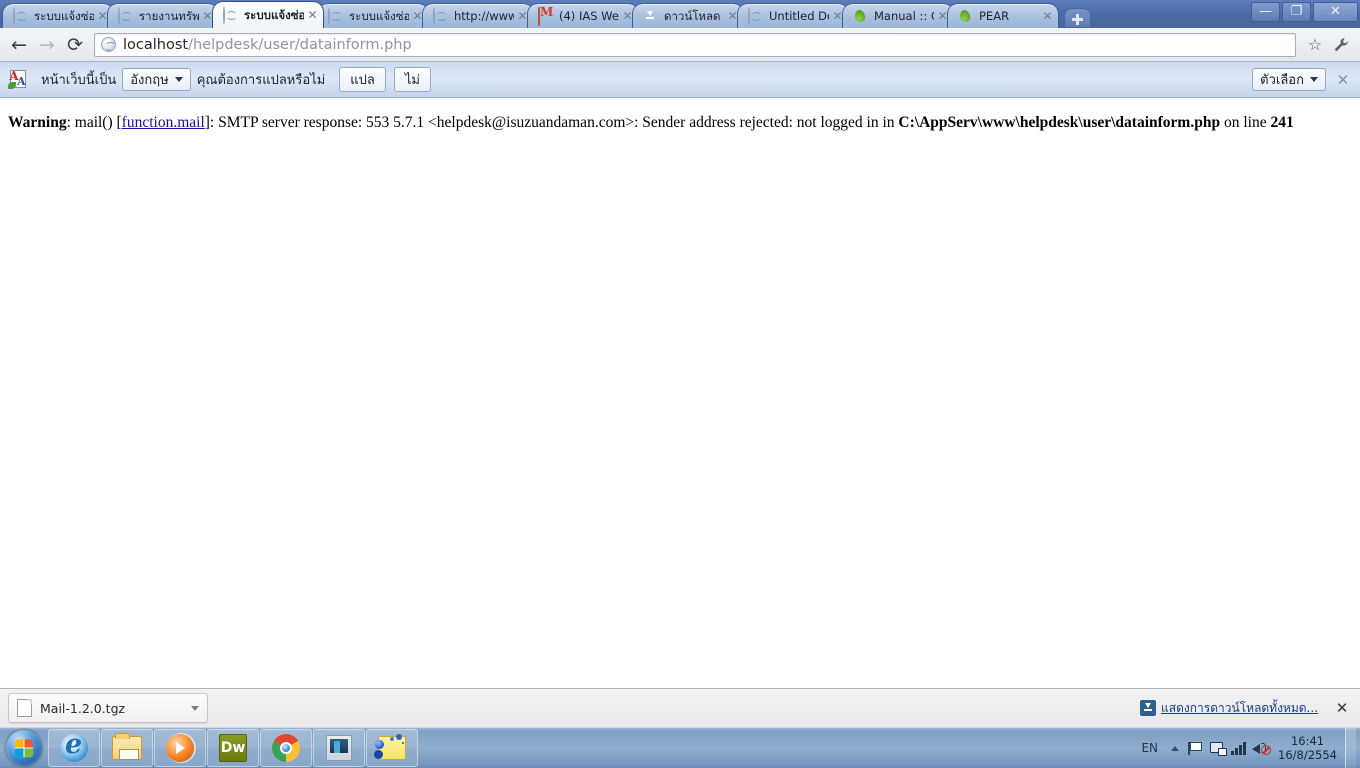 Image resolution: width=1360 pixels, height=768 pixels. I want to click on forward-icon: →, so click(47, 45).